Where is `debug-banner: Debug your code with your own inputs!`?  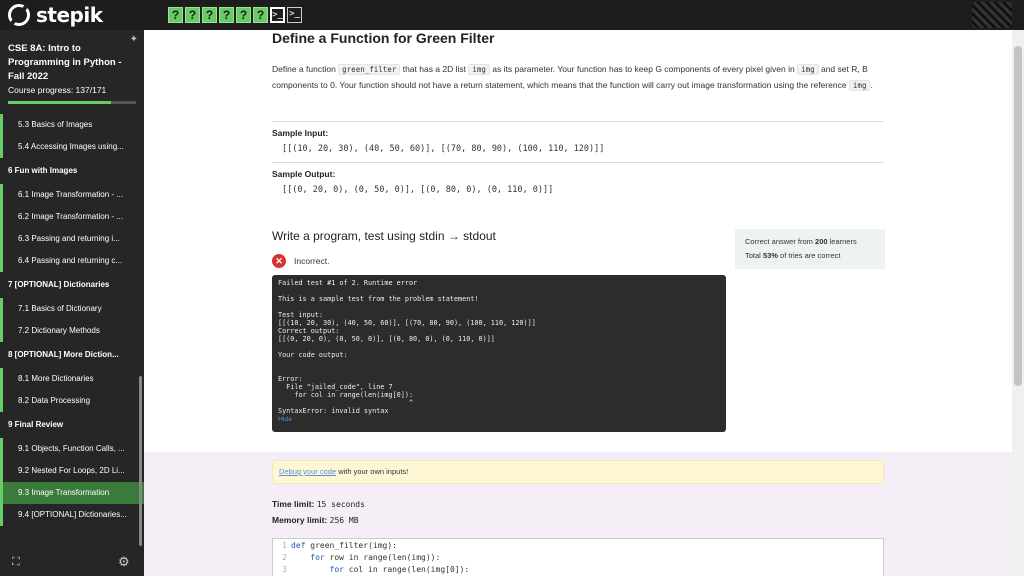
debug-banner: Debug your code with your own inputs! is located at coordinates (578, 472).